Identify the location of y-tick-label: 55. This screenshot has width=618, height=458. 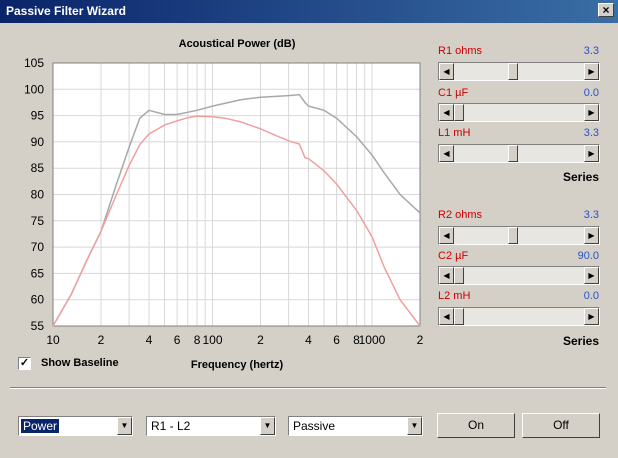
(38, 326).